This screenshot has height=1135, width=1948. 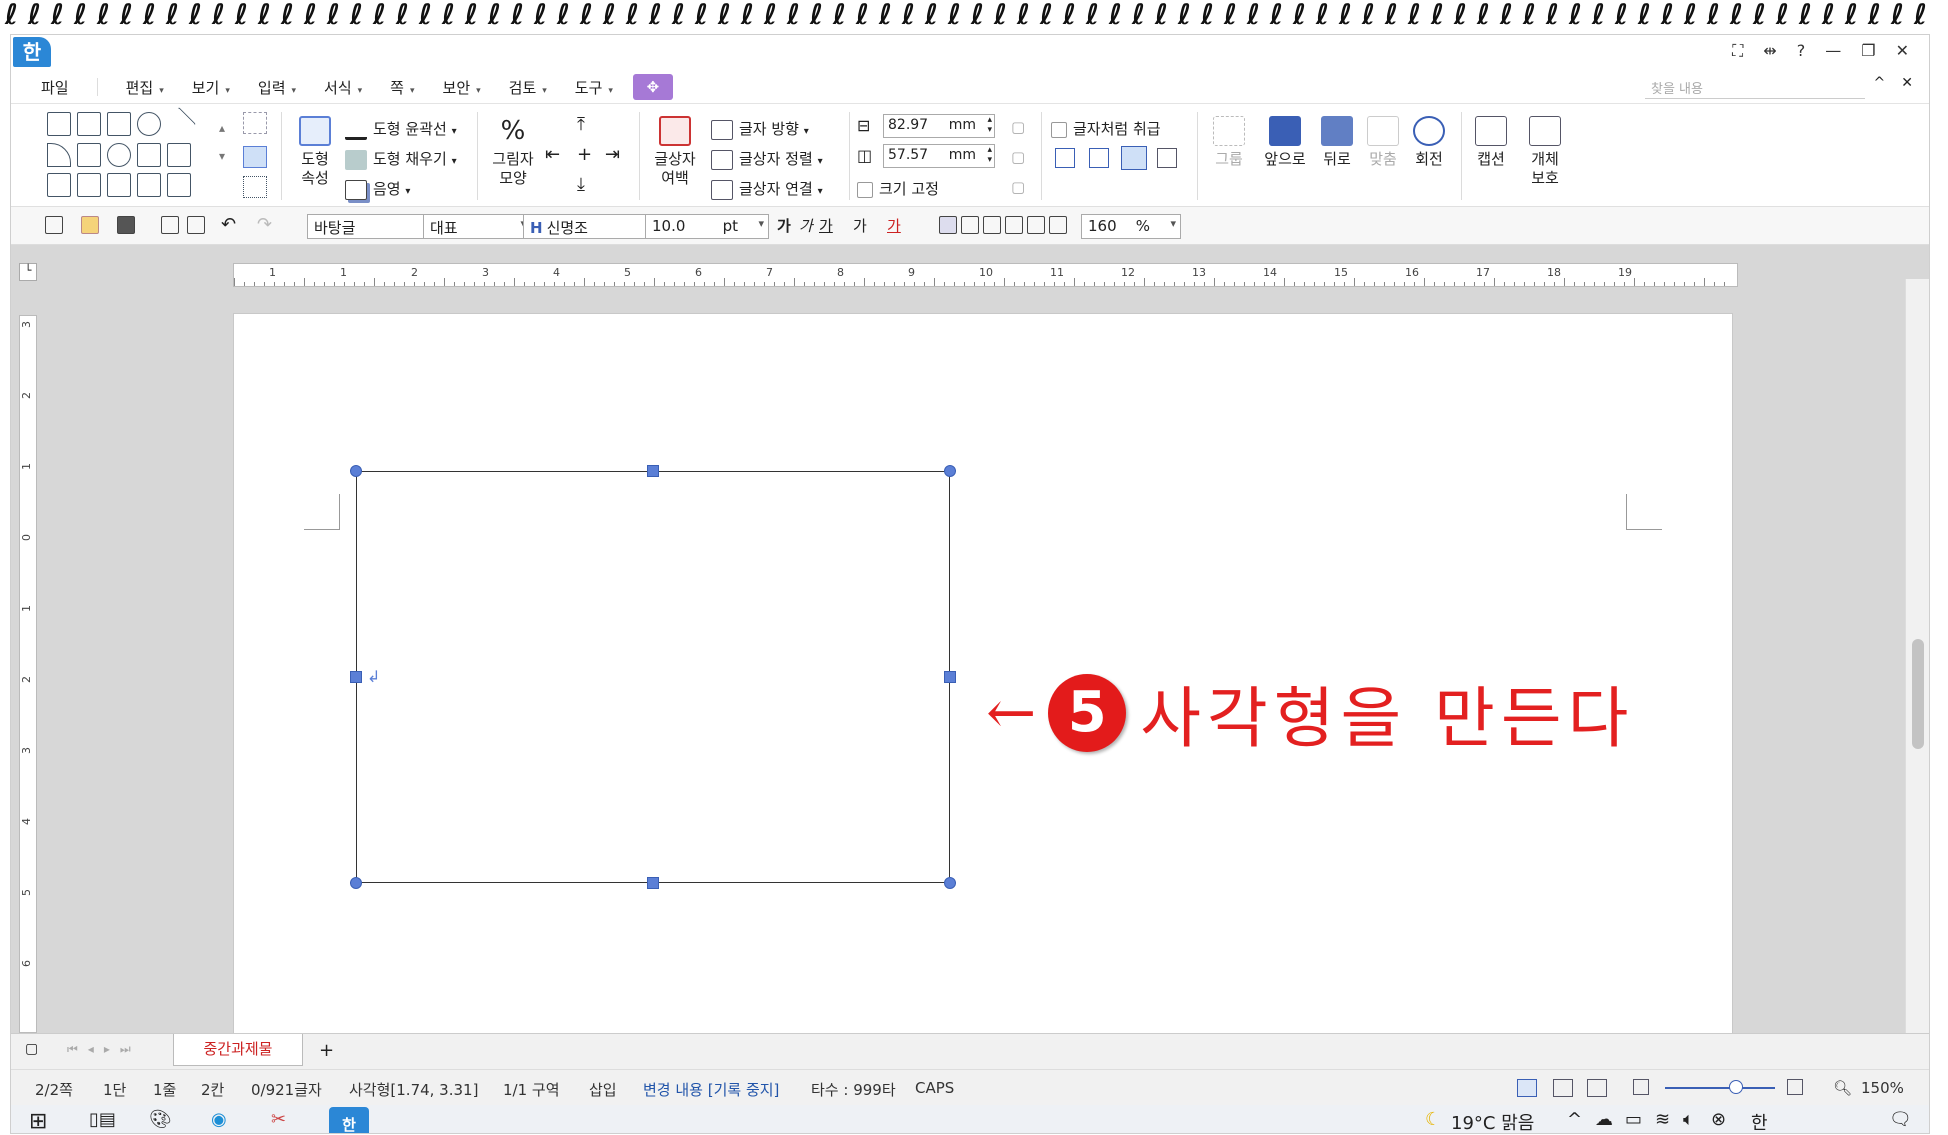 I want to click on battery-icon: ▭, so click(x=1633, y=1119).